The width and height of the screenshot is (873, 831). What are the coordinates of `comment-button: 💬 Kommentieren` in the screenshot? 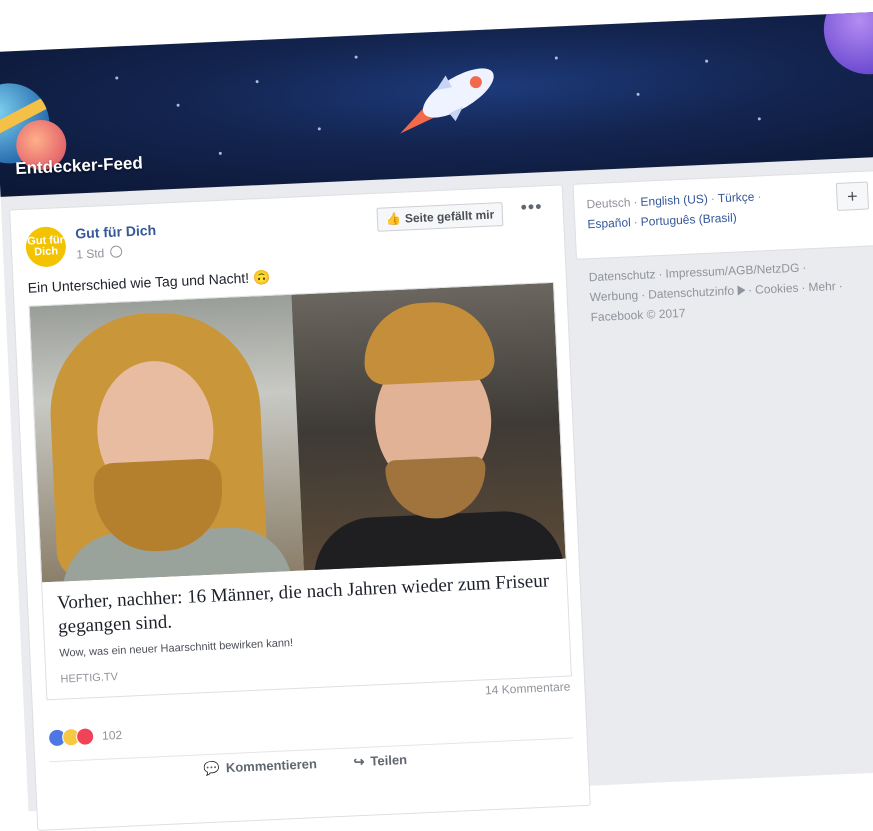 It's located at (260, 766).